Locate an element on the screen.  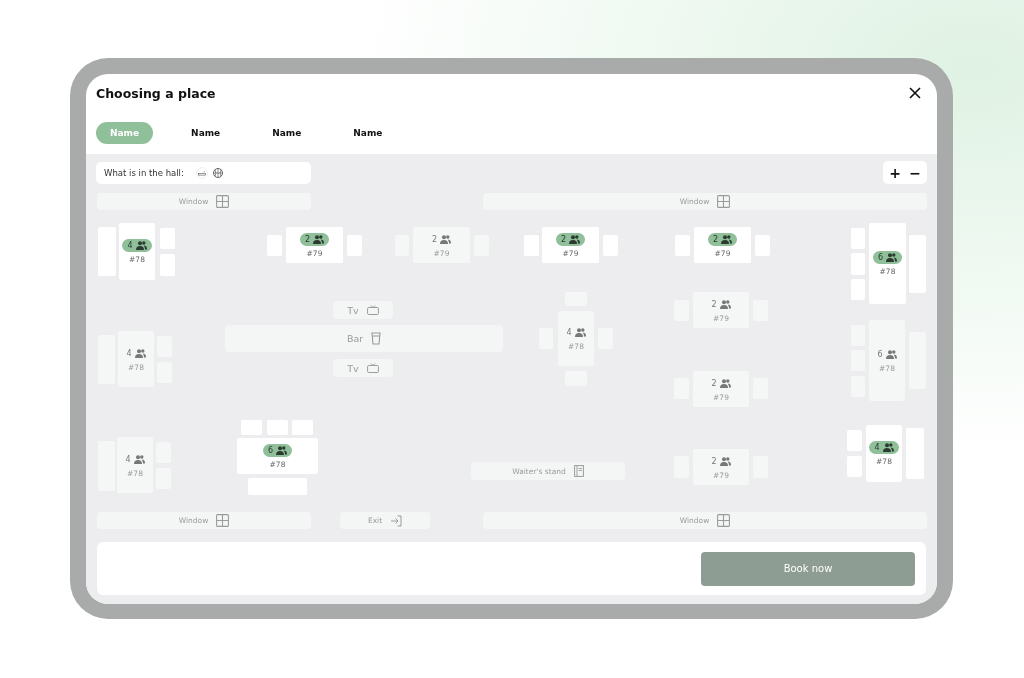
glass-icon is located at coordinates (376, 338).